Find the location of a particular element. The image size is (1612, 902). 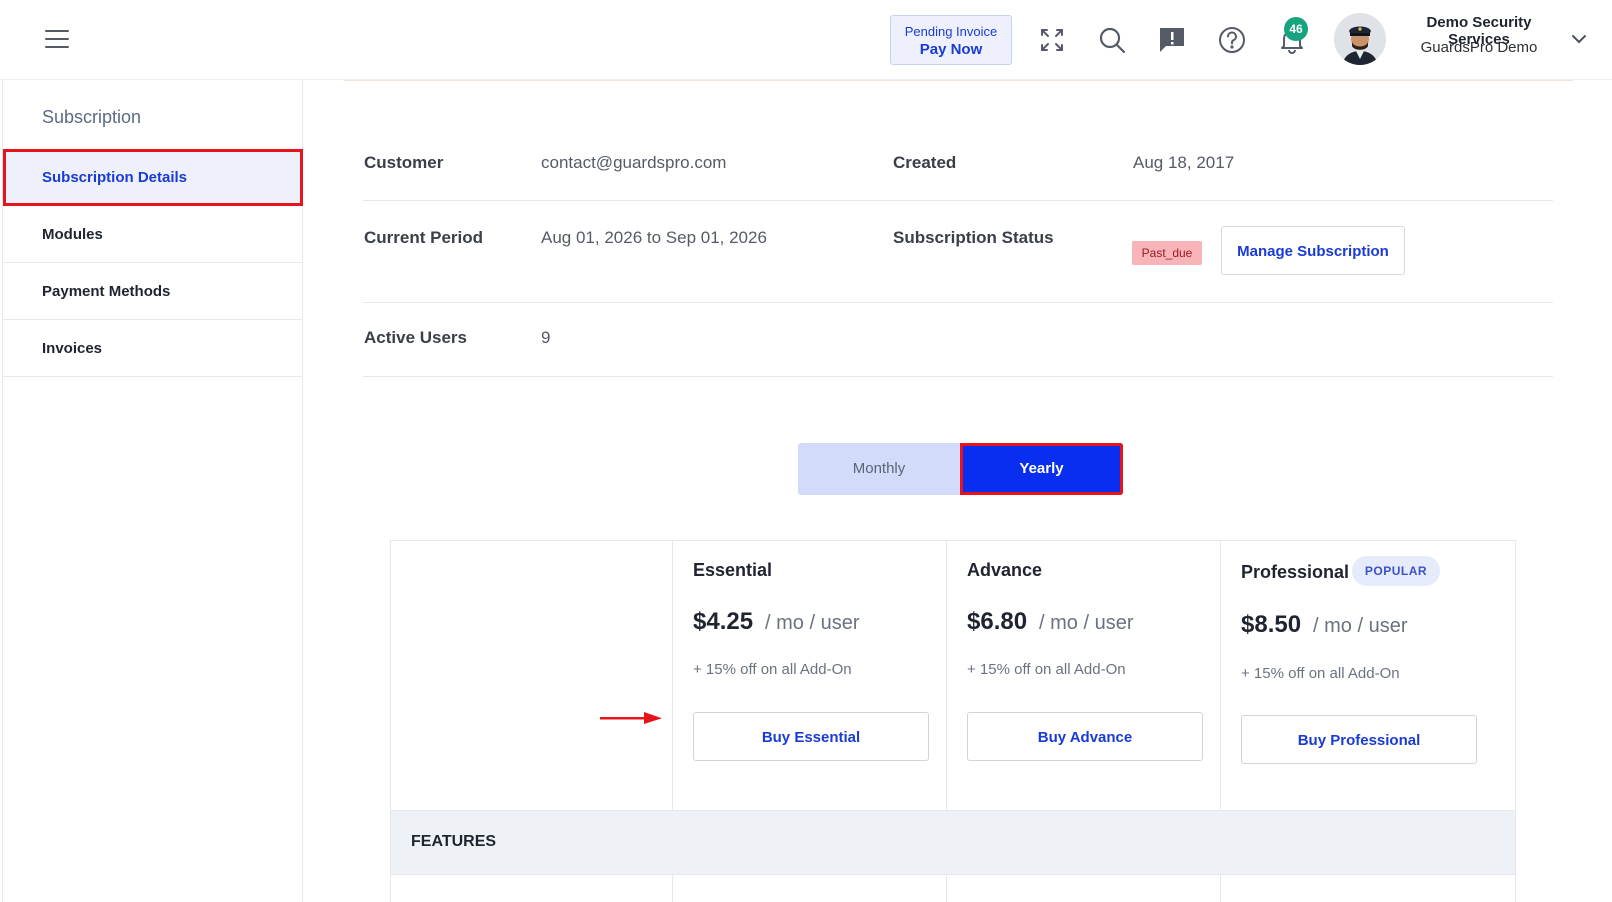

pay-now-label: Pay Now is located at coordinates (951, 49).